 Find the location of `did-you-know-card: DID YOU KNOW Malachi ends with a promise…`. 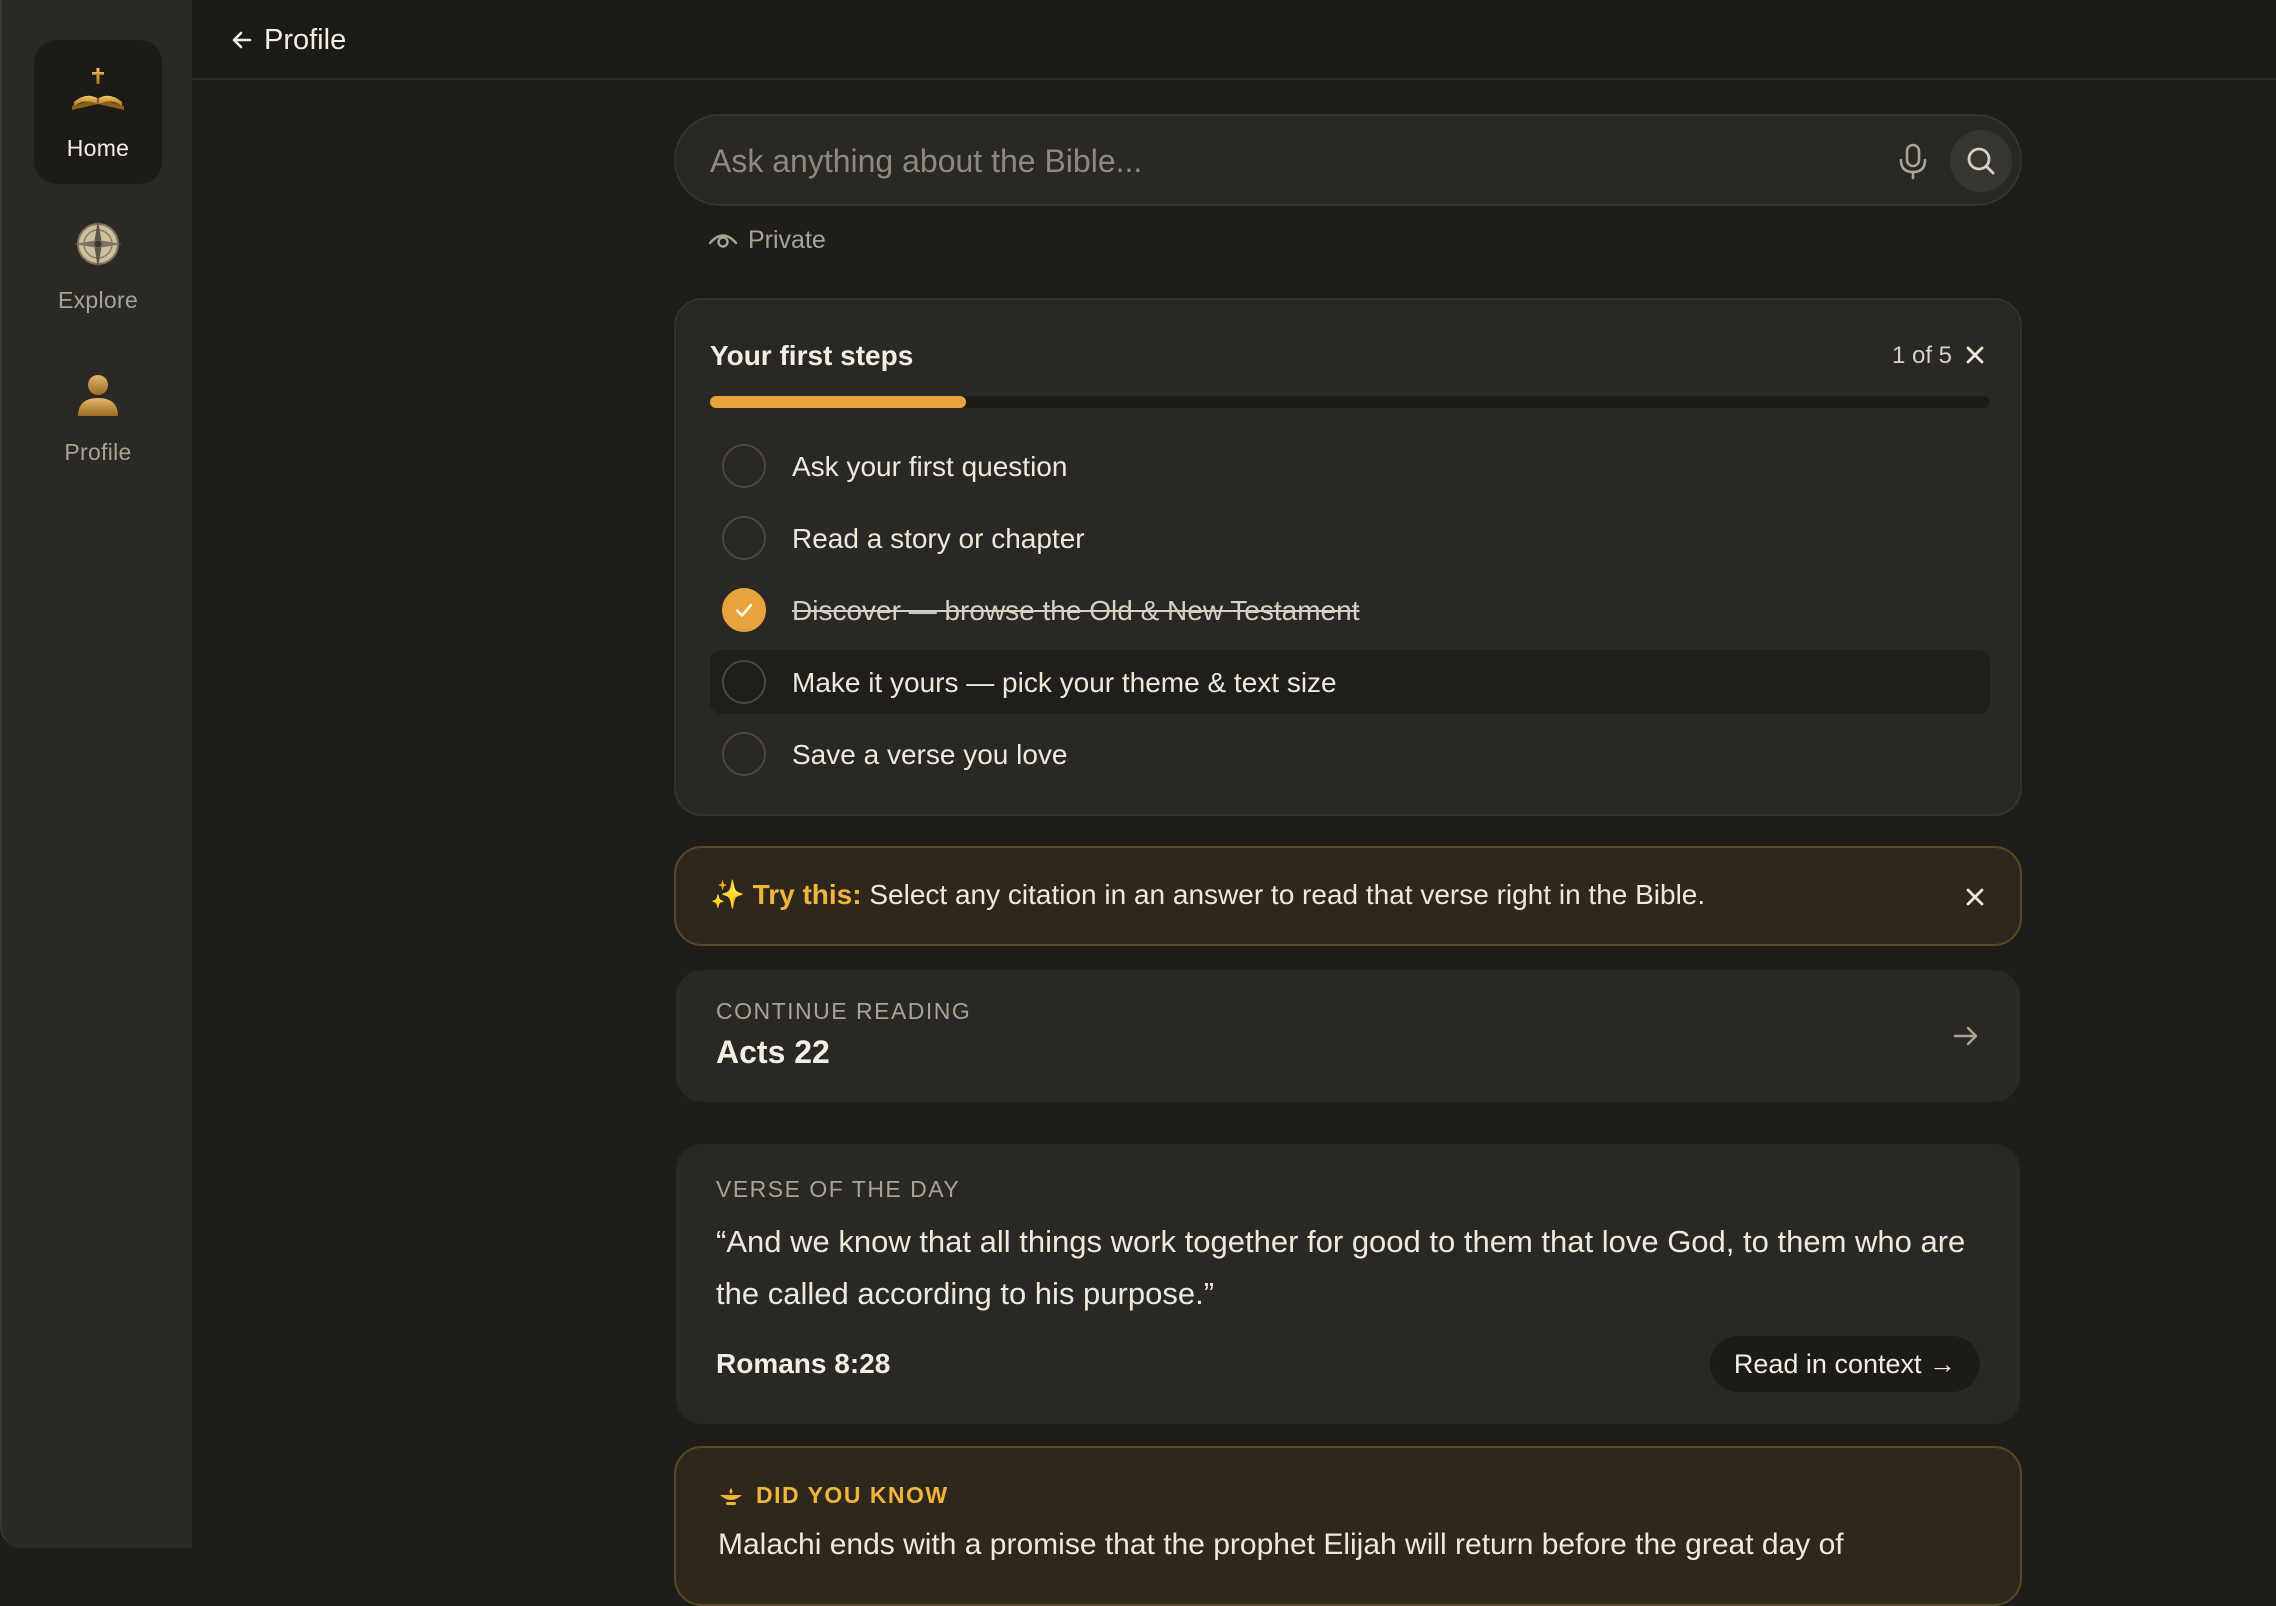

did-you-know-card: DID YOU KNOW Malachi ends with a promise… is located at coordinates (1348, 1526).